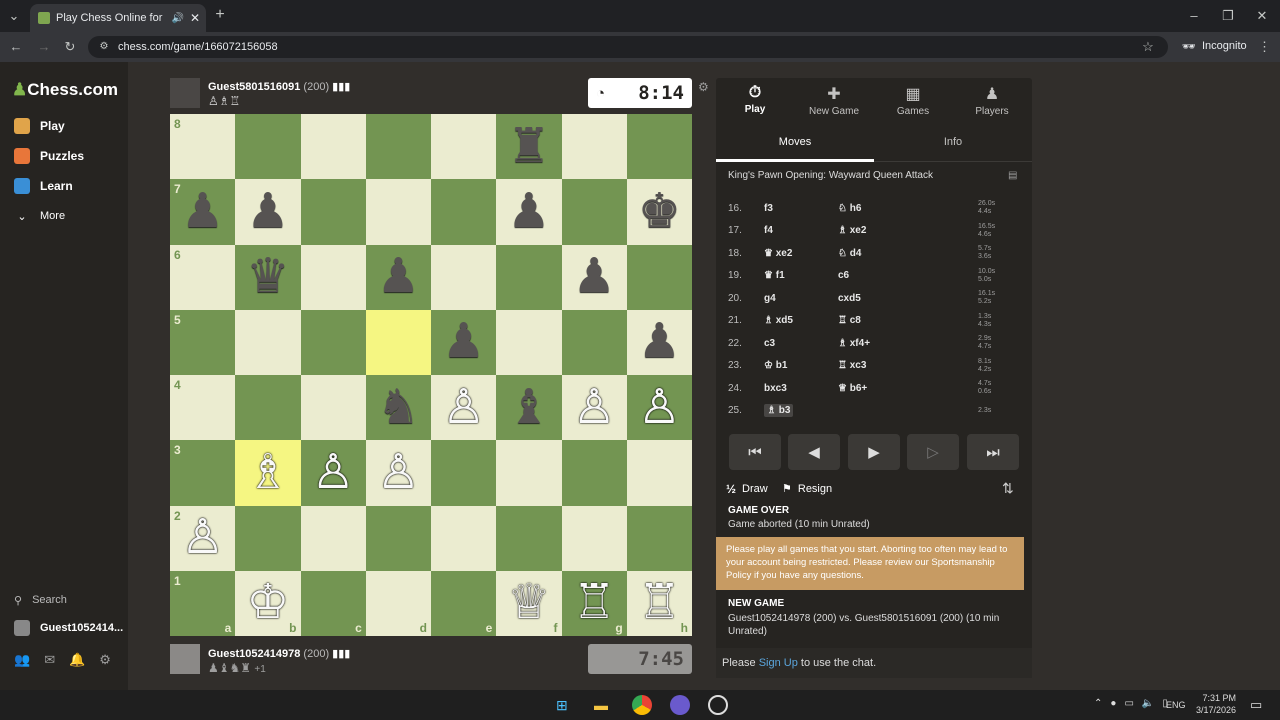 This screenshot has height=720, width=1280. Describe the element at coordinates (659, 277) in the screenshot. I see `square-h6` at that location.